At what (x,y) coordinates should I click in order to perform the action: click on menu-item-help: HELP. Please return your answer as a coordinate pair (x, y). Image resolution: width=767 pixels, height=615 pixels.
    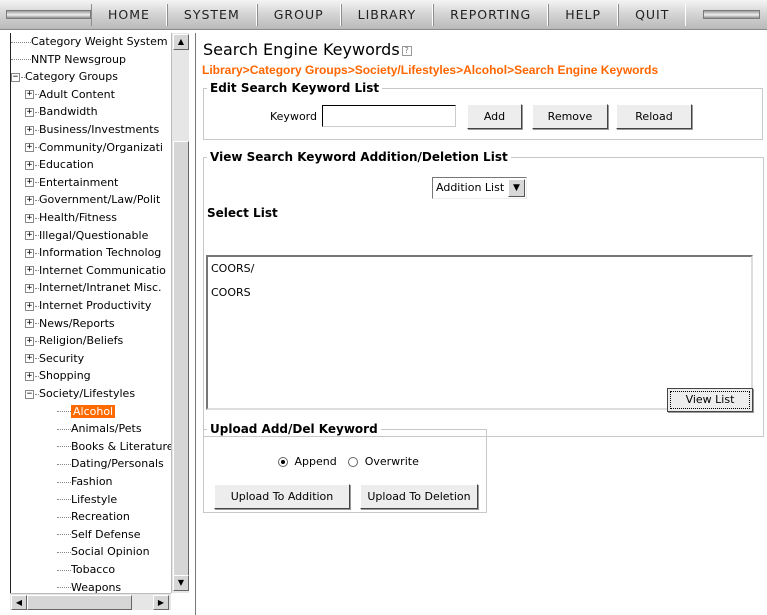
    Looking at the image, I should click on (583, 15).